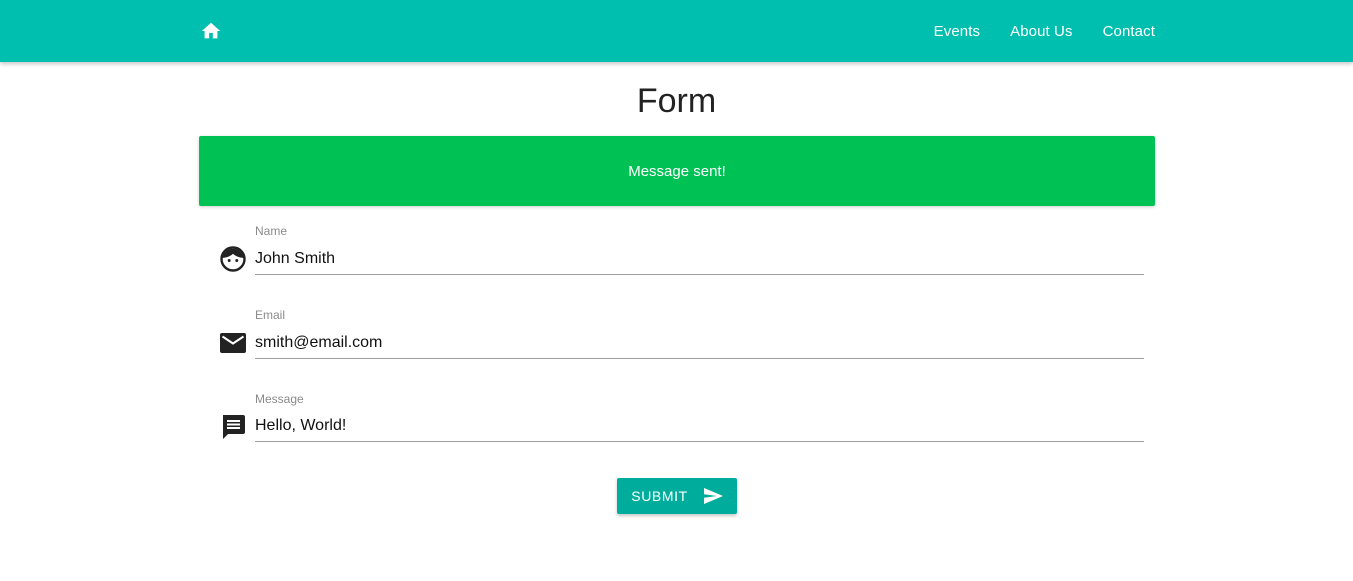 The width and height of the screenshot is (1353, 581). I want to click on email-input, so click(699, 343).